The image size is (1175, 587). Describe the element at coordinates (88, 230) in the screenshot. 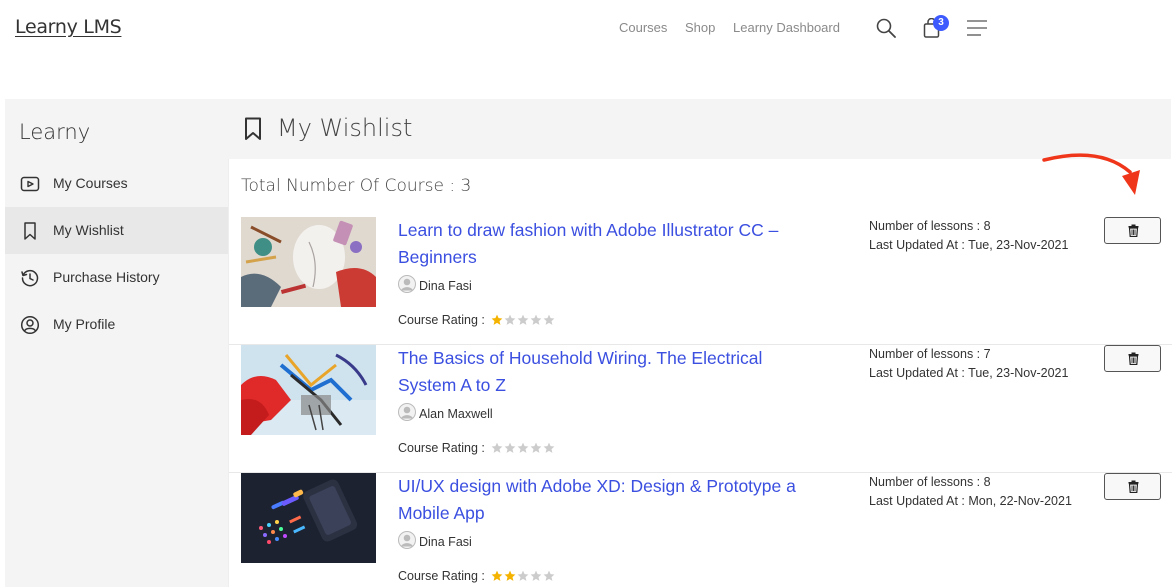

I see `sidebar-item-label: My Wishlist` at that location.